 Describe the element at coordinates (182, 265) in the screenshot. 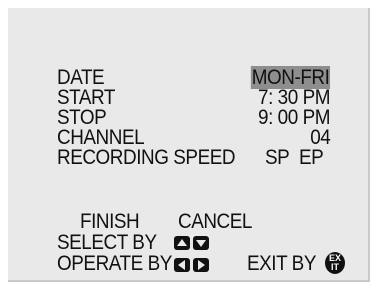

I see `left-arrow-icon` at that location.